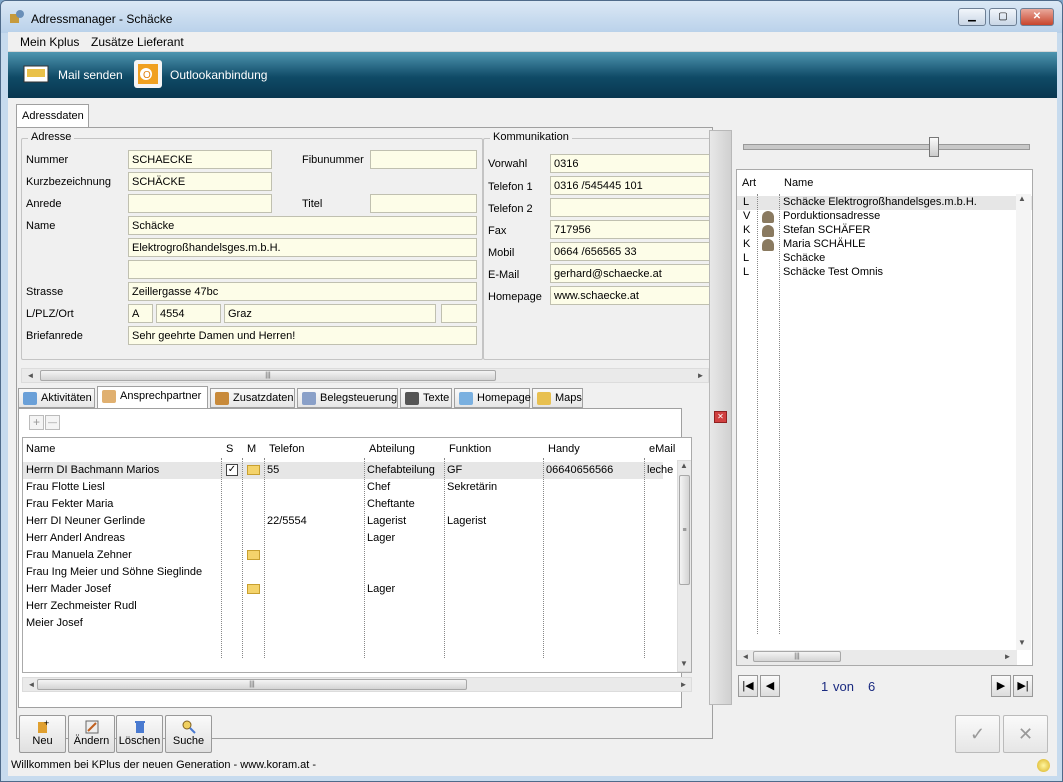 This screenshot has width=1063, height=782. Describe the element at coordinates (493, 470) in the screenshot. I see `contact-cell-fkt: GF` at that location.